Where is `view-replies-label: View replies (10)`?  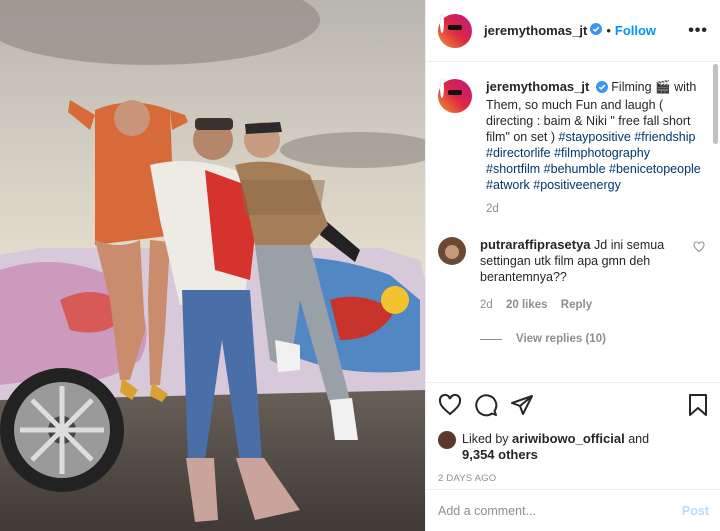 view-replies-label: View replies (10) is located at coordinates (561, 339).